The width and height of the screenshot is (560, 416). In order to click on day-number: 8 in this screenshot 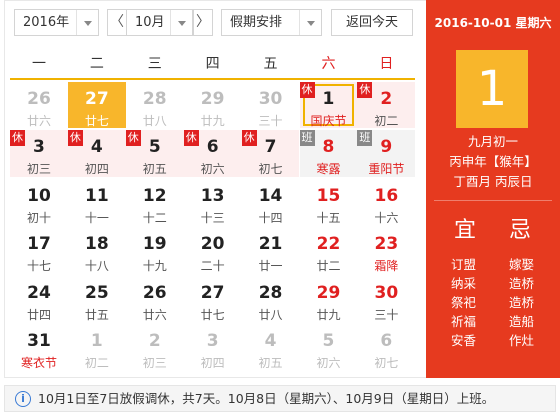, I will do `click(328, 147)`.